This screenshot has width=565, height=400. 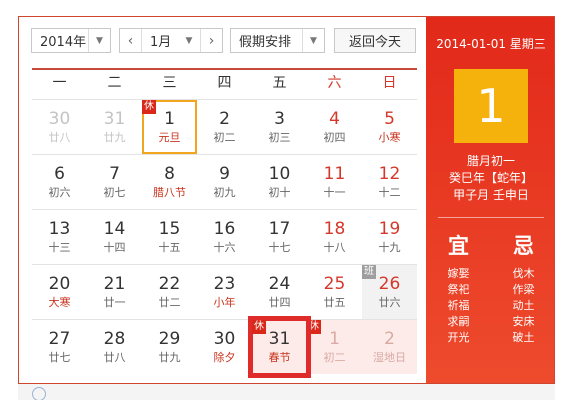 I want to click on day-cell: 3 初三, so click(x=279, y=127).